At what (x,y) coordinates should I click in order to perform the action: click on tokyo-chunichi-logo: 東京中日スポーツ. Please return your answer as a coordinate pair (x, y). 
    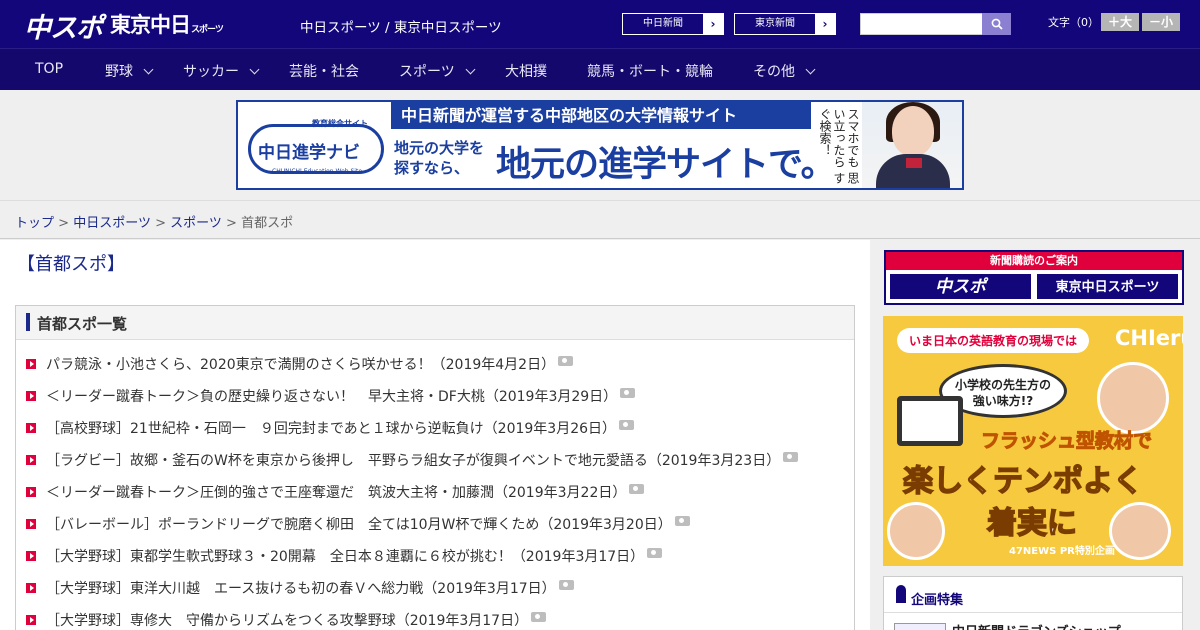
    Looking at the image, I should click on (167, 24).